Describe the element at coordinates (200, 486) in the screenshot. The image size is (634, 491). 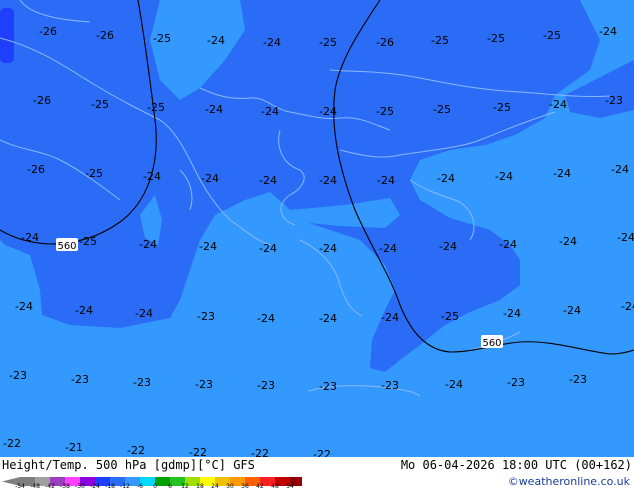
I see `scale-tick-label: 18` at that location.